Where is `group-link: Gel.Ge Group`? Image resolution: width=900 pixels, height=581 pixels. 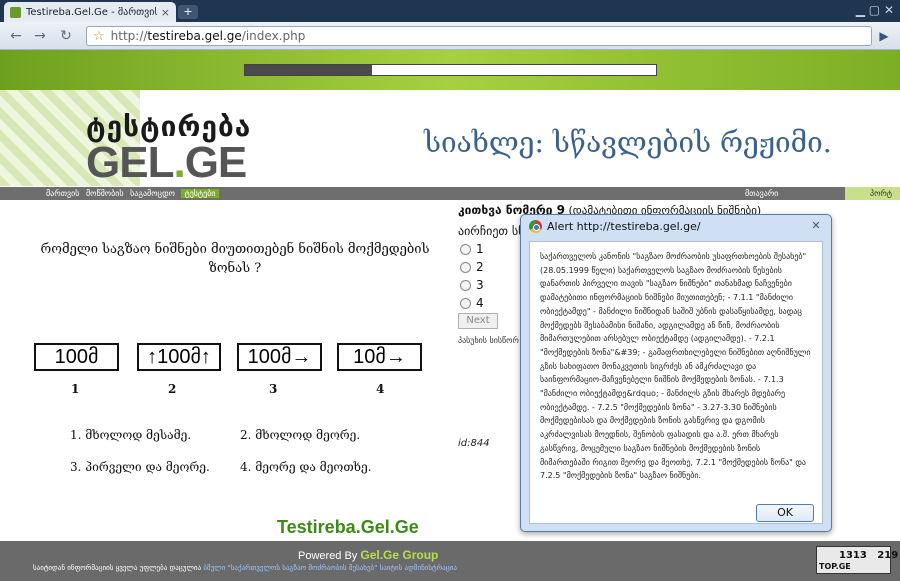
group-link: Gel.Ge Group is located at coordinates (399, 555).